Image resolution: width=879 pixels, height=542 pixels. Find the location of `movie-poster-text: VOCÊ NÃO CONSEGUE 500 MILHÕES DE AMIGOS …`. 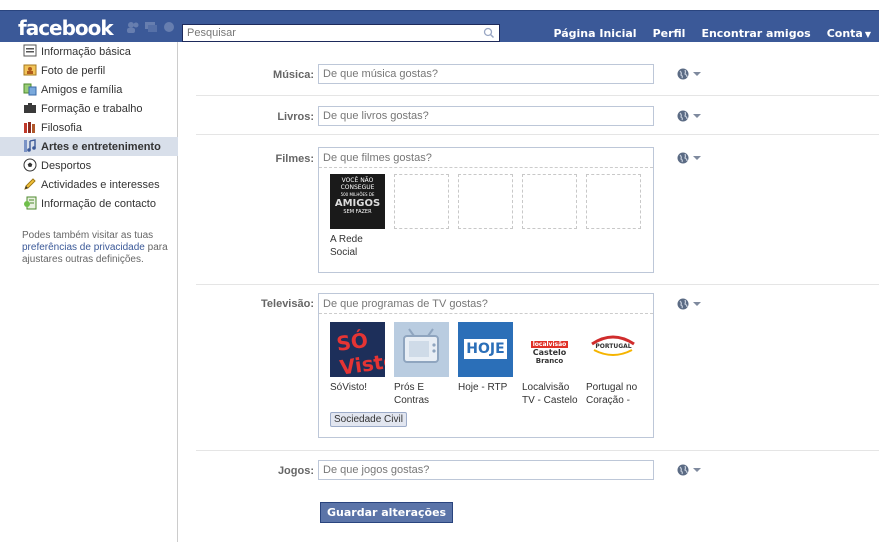

movie-poster-text: VOCÊ NÃO CONSEGUE 500 MILHÕES DE AMIGOS … is located at coordinates (357, 196).